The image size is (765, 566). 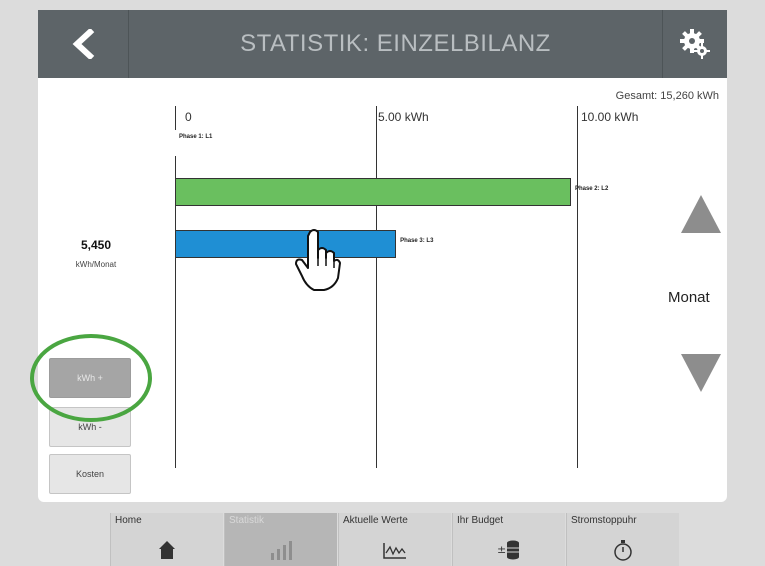 I want to click on tab-ihr-budget-label: Ihr Budget, so click(x=480, y=520).